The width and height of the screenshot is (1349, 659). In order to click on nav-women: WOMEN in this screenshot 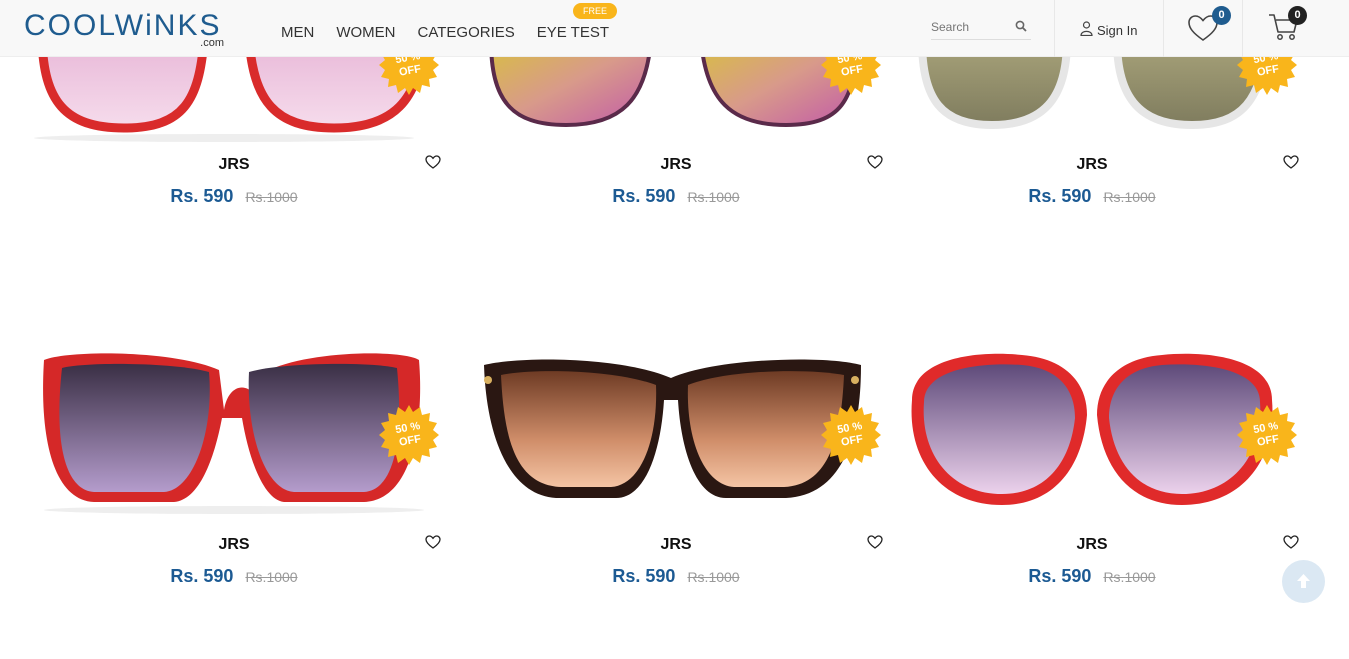, I will do `click(365, 32)`.